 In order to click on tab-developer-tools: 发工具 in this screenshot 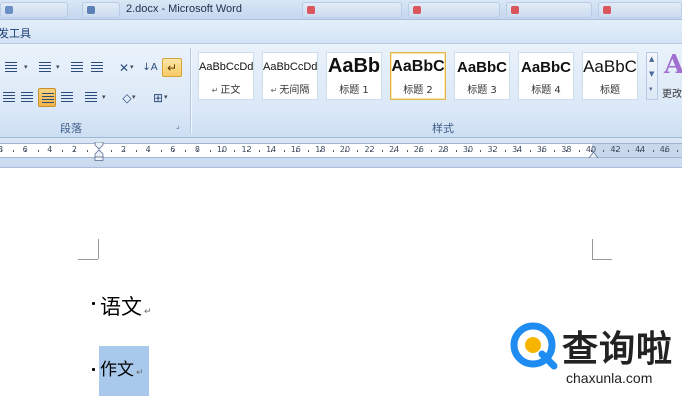, I will do `click(15, 33)`.